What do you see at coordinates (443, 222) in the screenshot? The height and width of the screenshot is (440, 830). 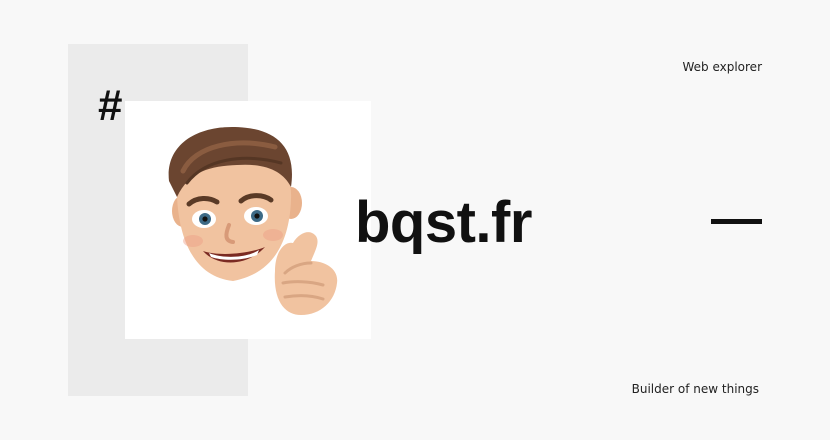 I see `site-title: bqst.fr` at bounding box center [443, 222].